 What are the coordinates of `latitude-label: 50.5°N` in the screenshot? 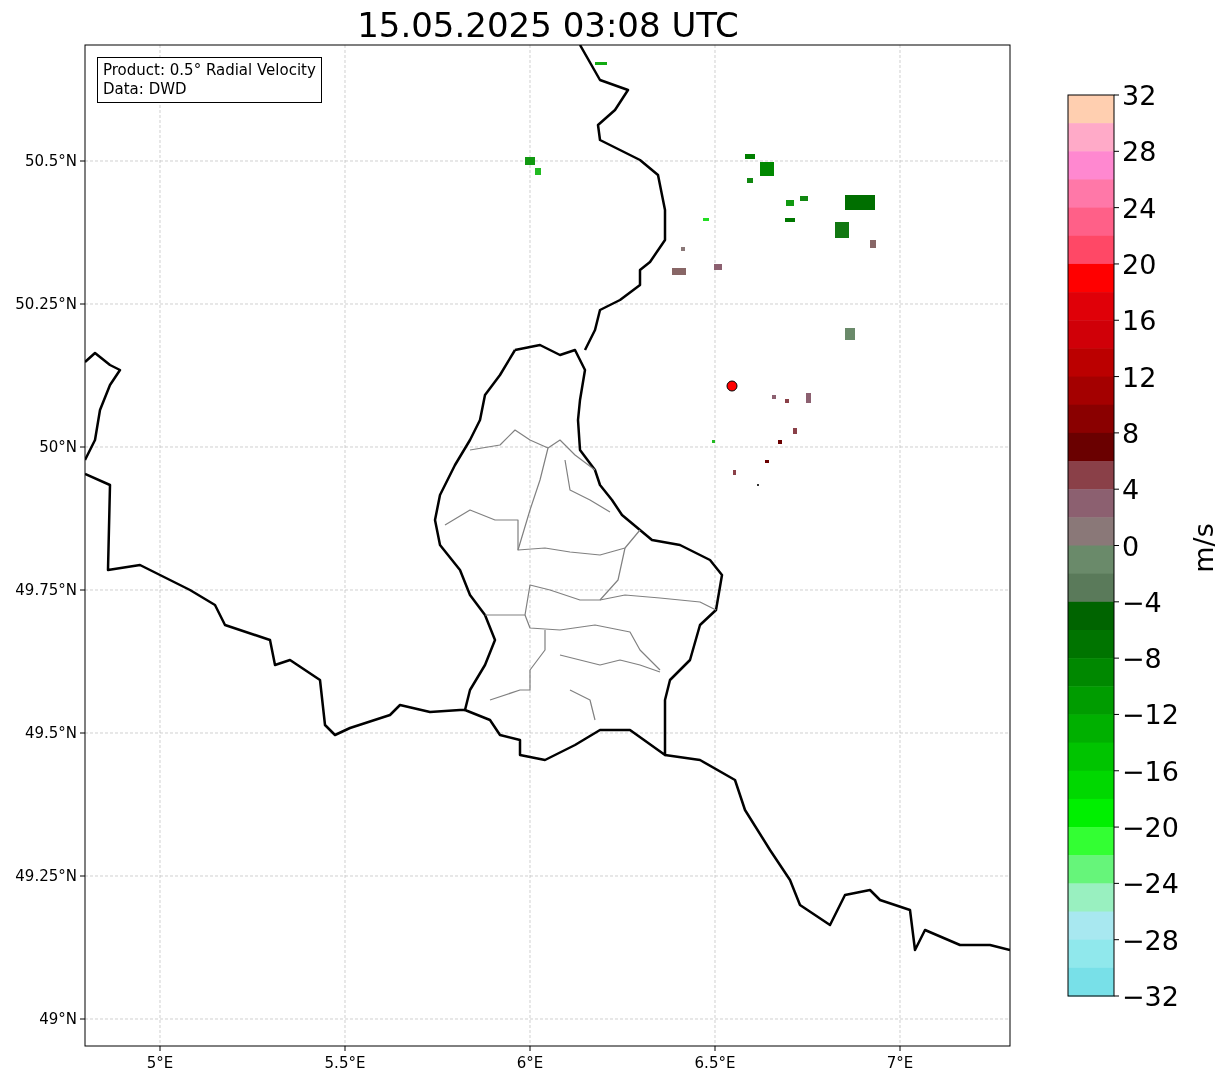 It's located at (50, 161).